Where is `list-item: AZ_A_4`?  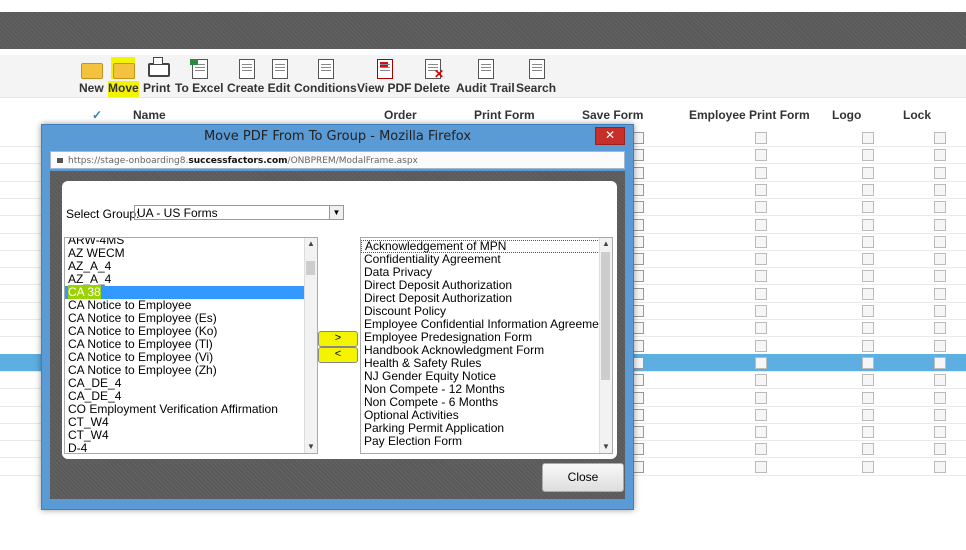
list-item: AZ_A_4 is located at coordinates (185, 279).